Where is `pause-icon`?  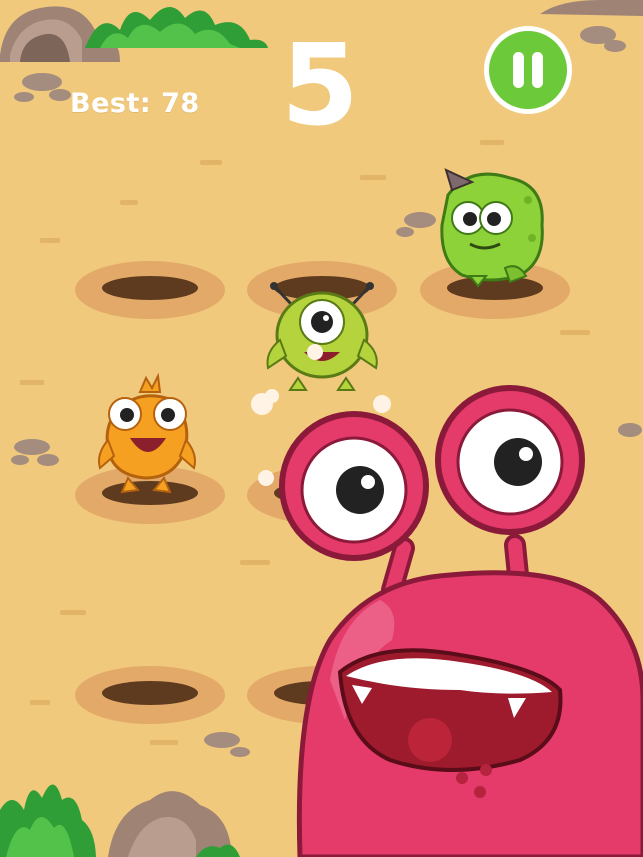 pause-icon is located at coordinates (528, 70).